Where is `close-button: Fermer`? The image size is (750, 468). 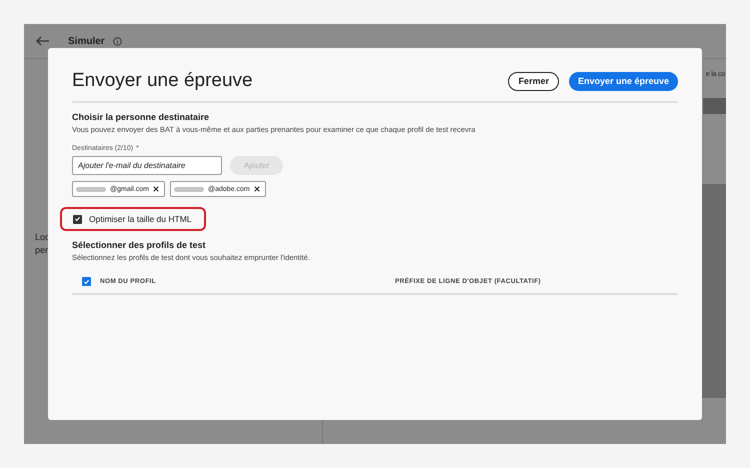 close-button: Fermer is located at coordinates (533, 81).